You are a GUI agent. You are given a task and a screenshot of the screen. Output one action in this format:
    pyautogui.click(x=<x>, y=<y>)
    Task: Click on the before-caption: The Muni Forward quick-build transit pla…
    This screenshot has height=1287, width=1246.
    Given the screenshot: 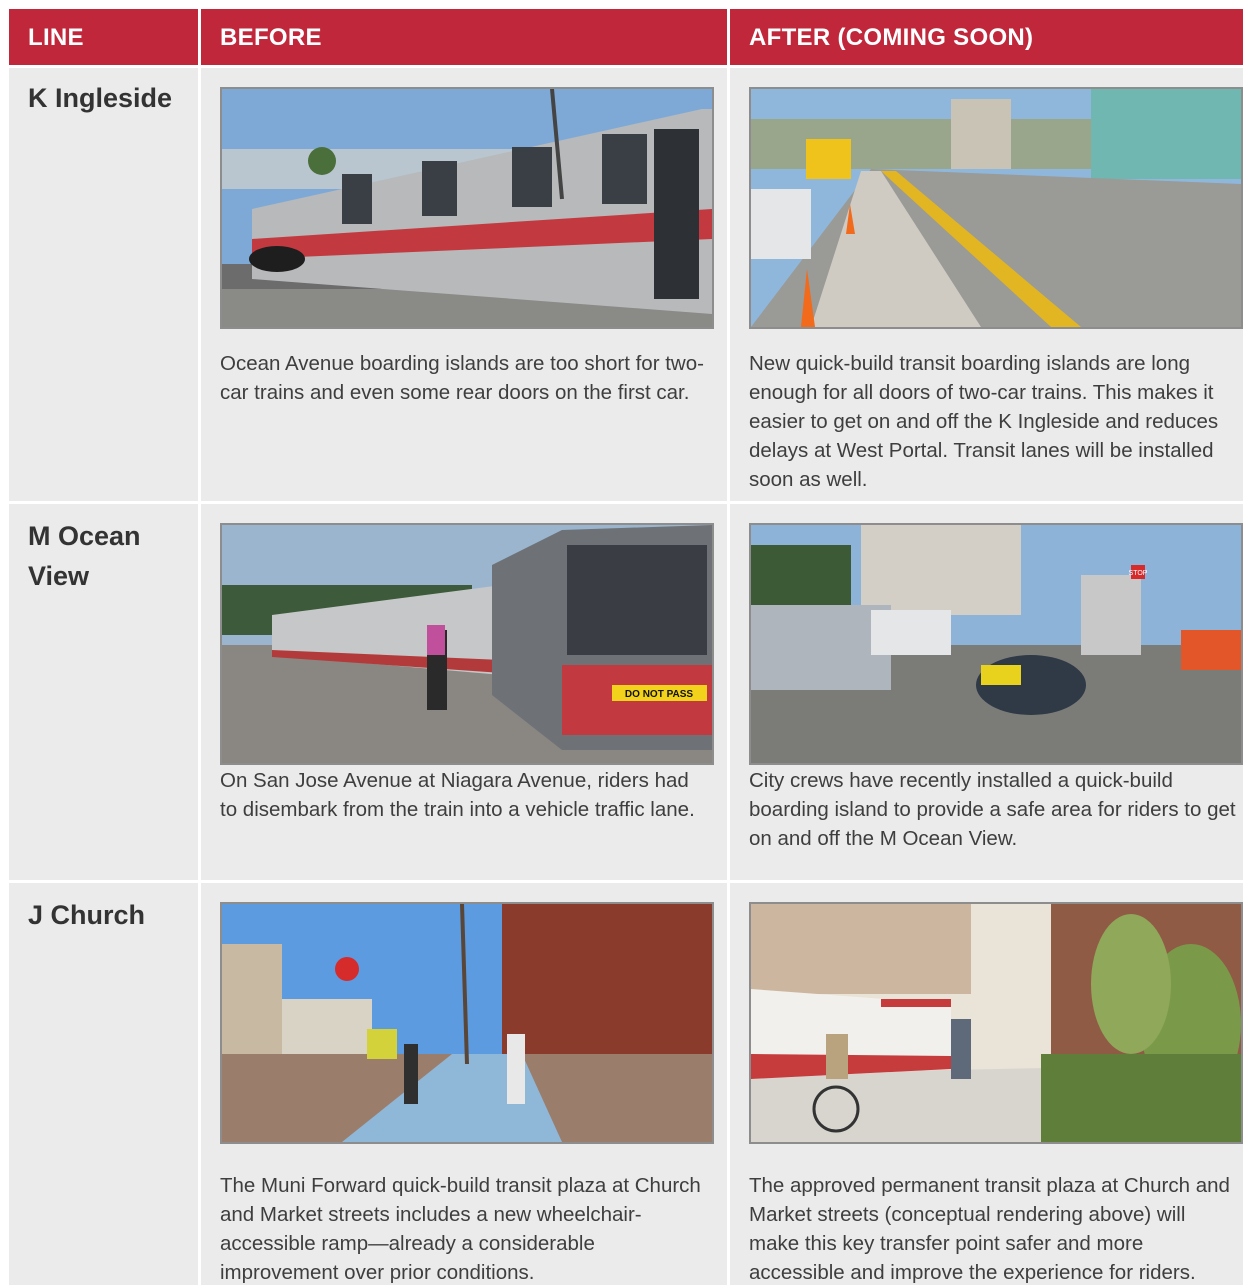 What is the action you would take?
    pyautogui.click(x=460, y=1229)
    